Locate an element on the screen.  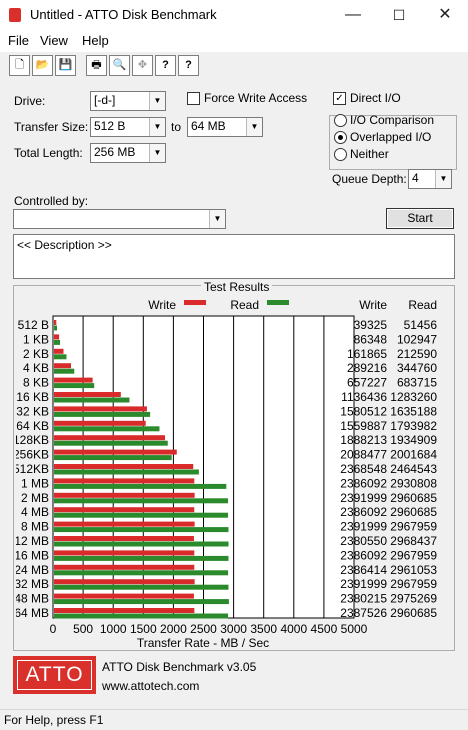
force-write-checkbox is located at coordinates (193, 98).